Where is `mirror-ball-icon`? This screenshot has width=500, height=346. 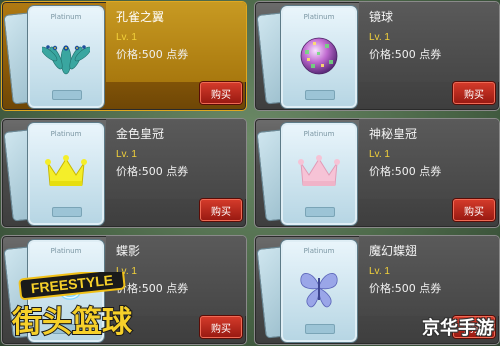 mirror-ball-icon is located at coordinates (319, 56).